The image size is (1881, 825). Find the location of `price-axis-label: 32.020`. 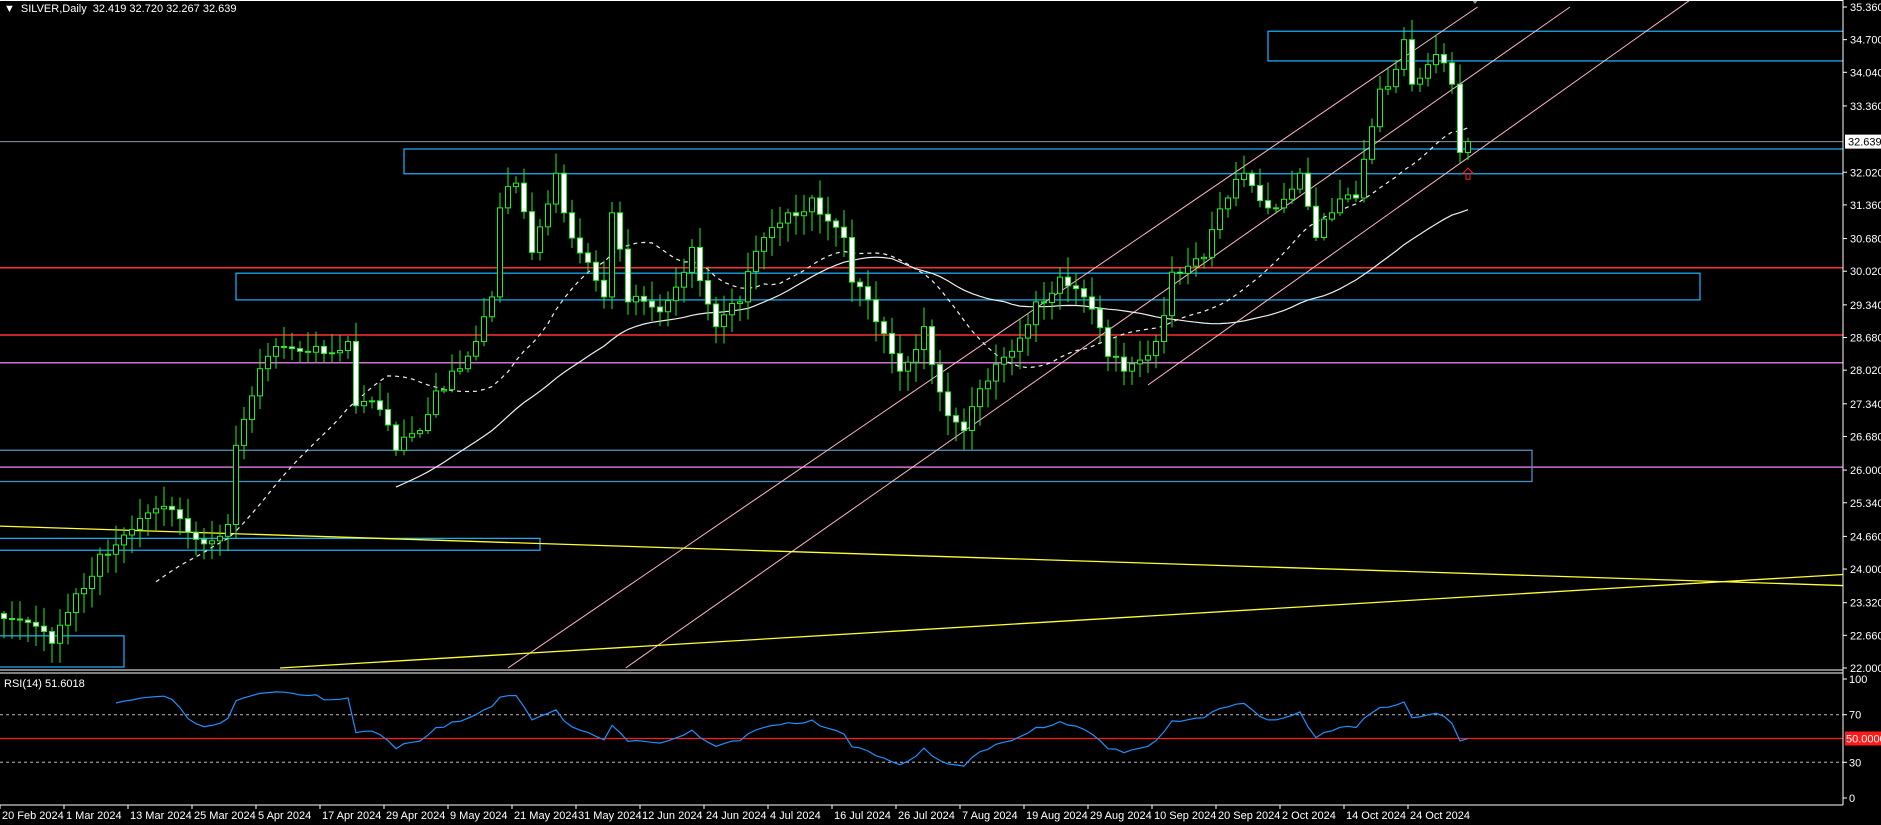

price-axis-label: 32.020 is located at coordinates (1865, 173).